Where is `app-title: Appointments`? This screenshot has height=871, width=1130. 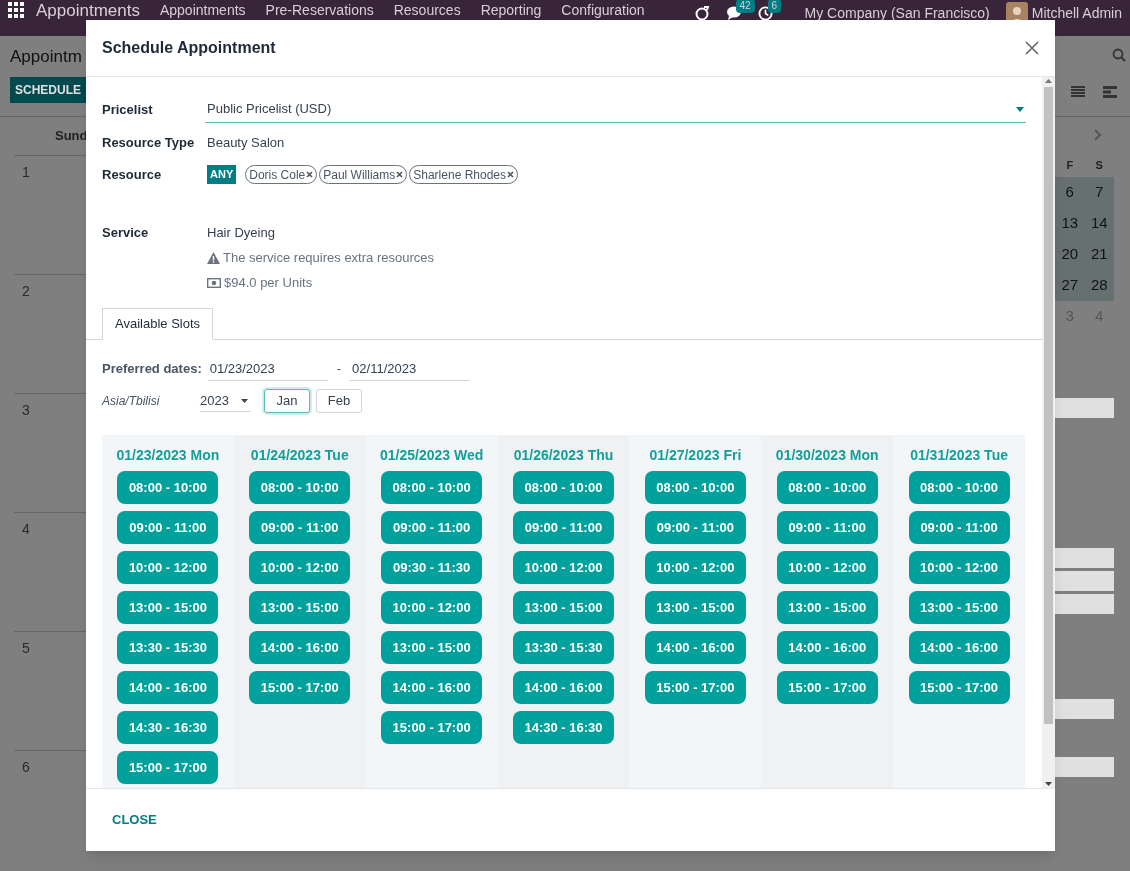
app-title: Appointments is located at coordinates (88, 10).